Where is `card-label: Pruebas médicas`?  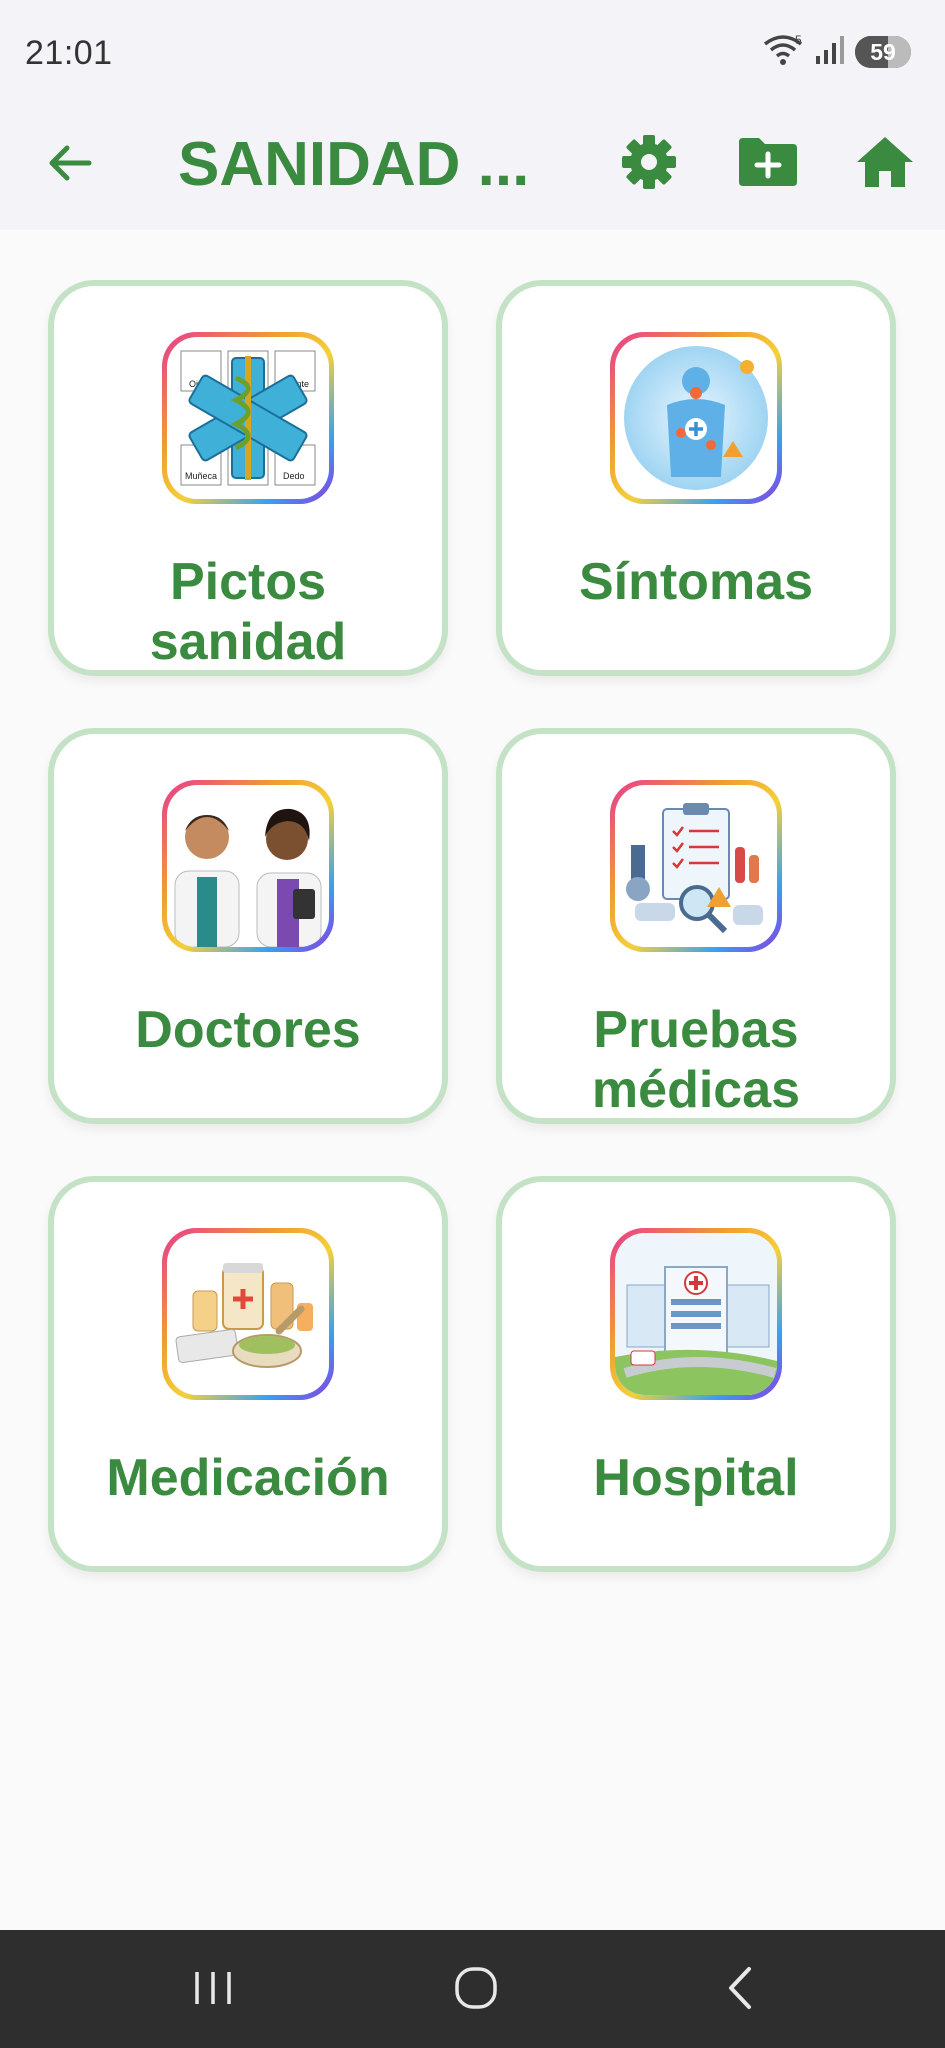 card-label: Pruebas médicas is located at coordinates (696, 1060).